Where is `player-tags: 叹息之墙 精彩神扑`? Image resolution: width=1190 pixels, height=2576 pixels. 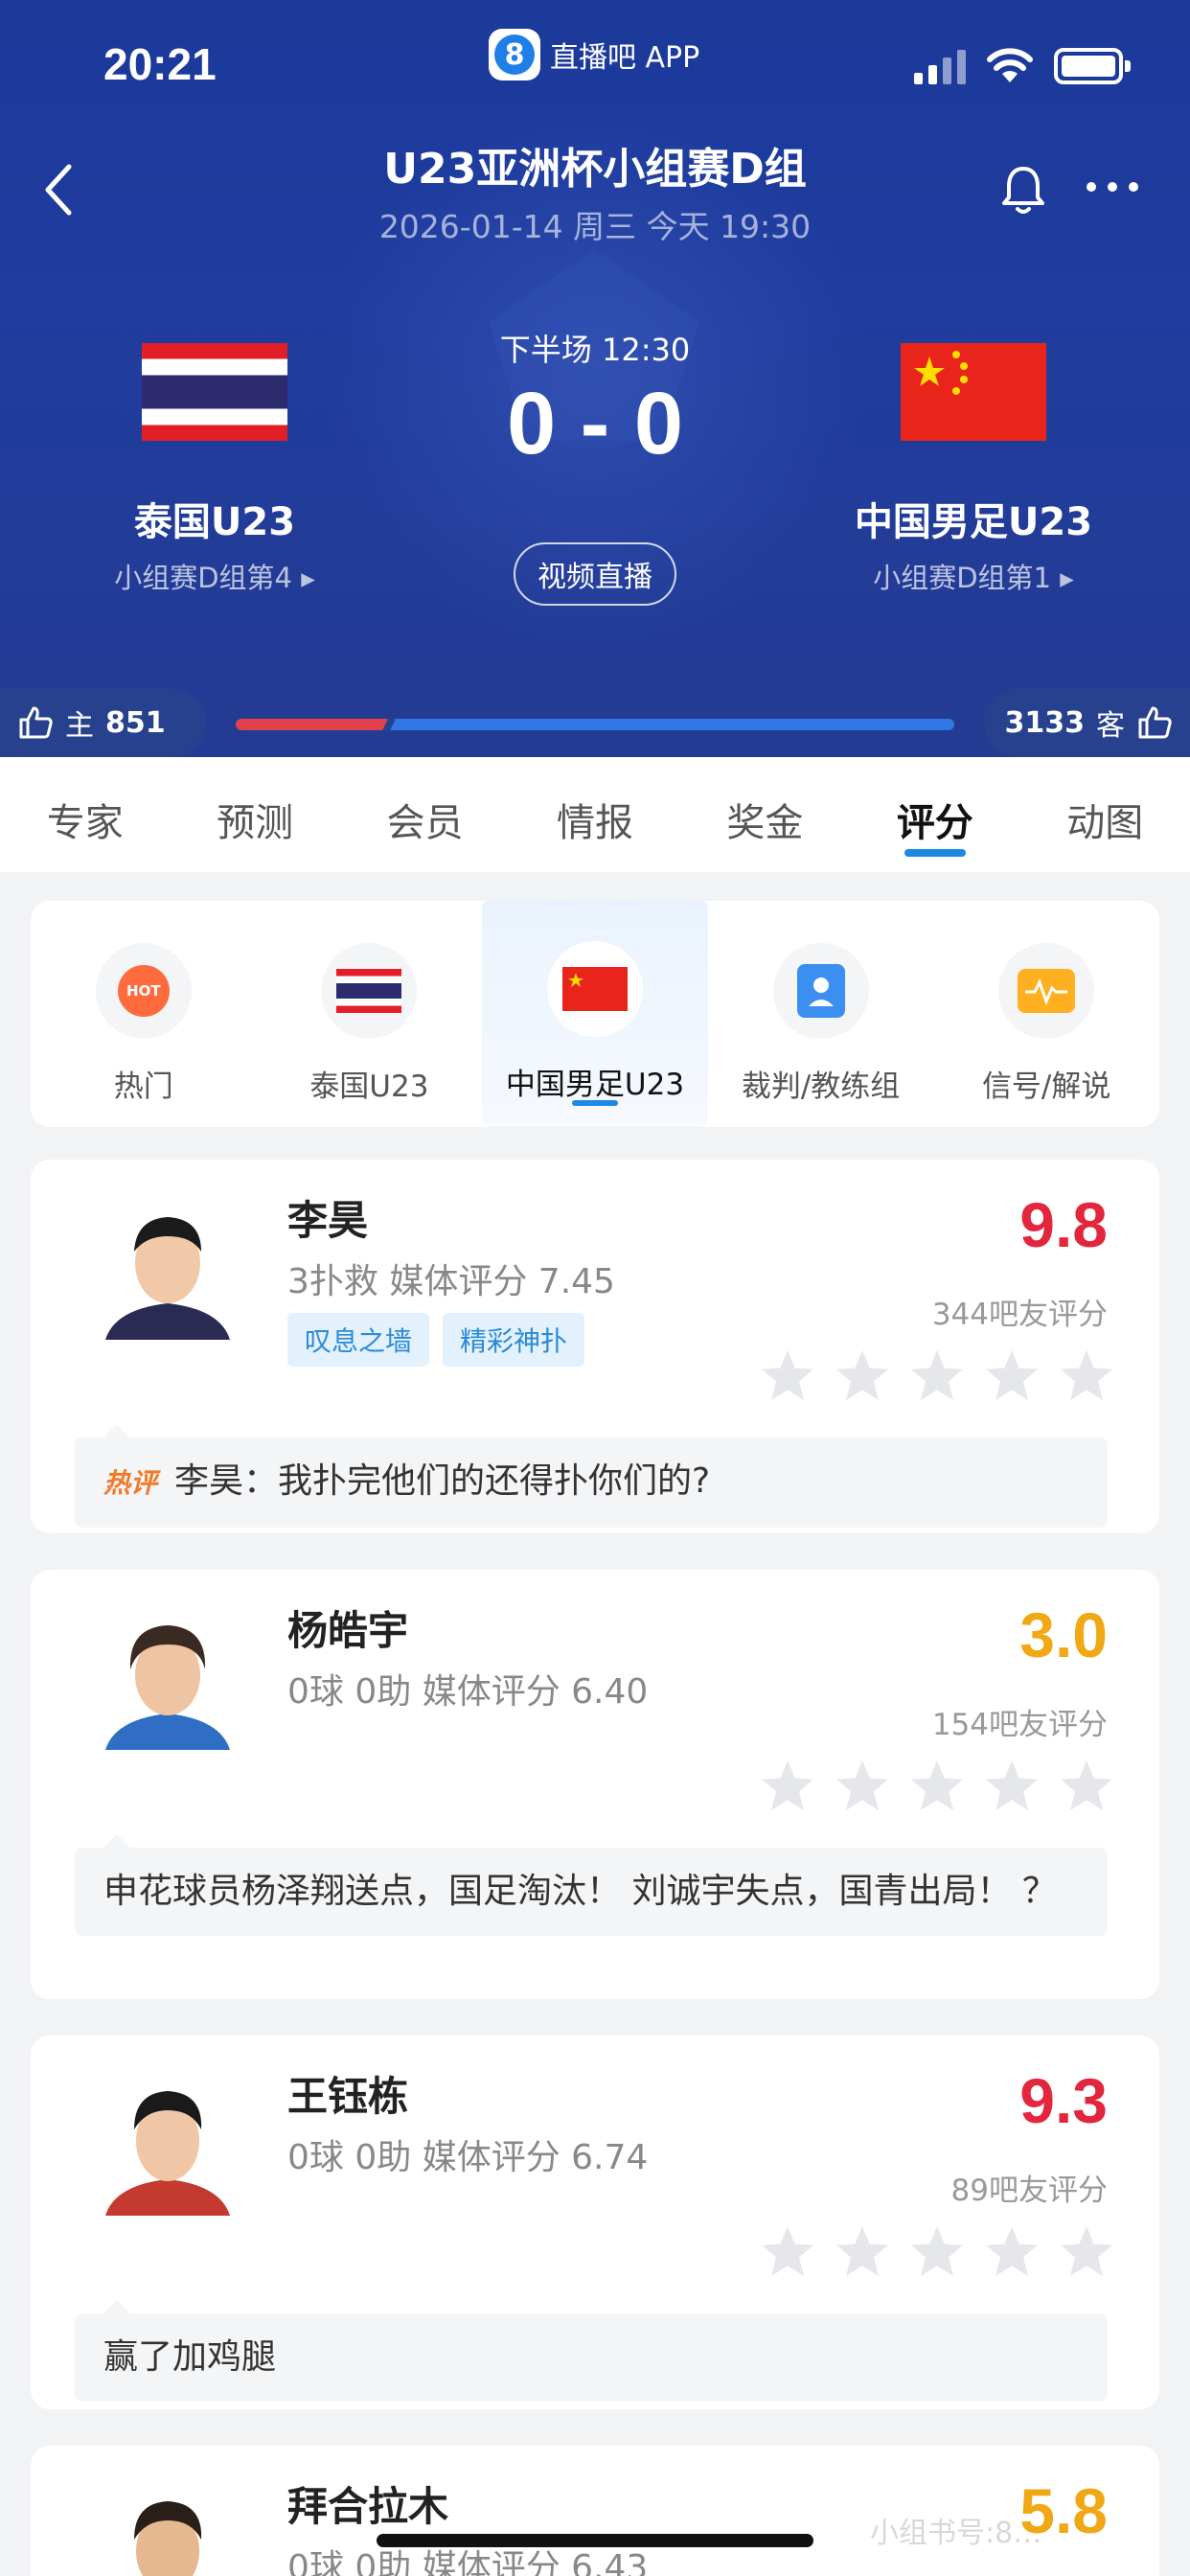
player-tags: 叹息之墙 精彩神扑 is located at coordinates (436, 1340).